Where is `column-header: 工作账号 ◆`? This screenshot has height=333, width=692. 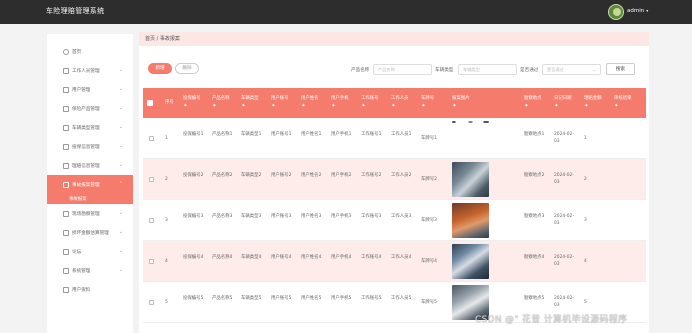
column-header: 工作账号 ◆ is located at coordinates (373, 102).